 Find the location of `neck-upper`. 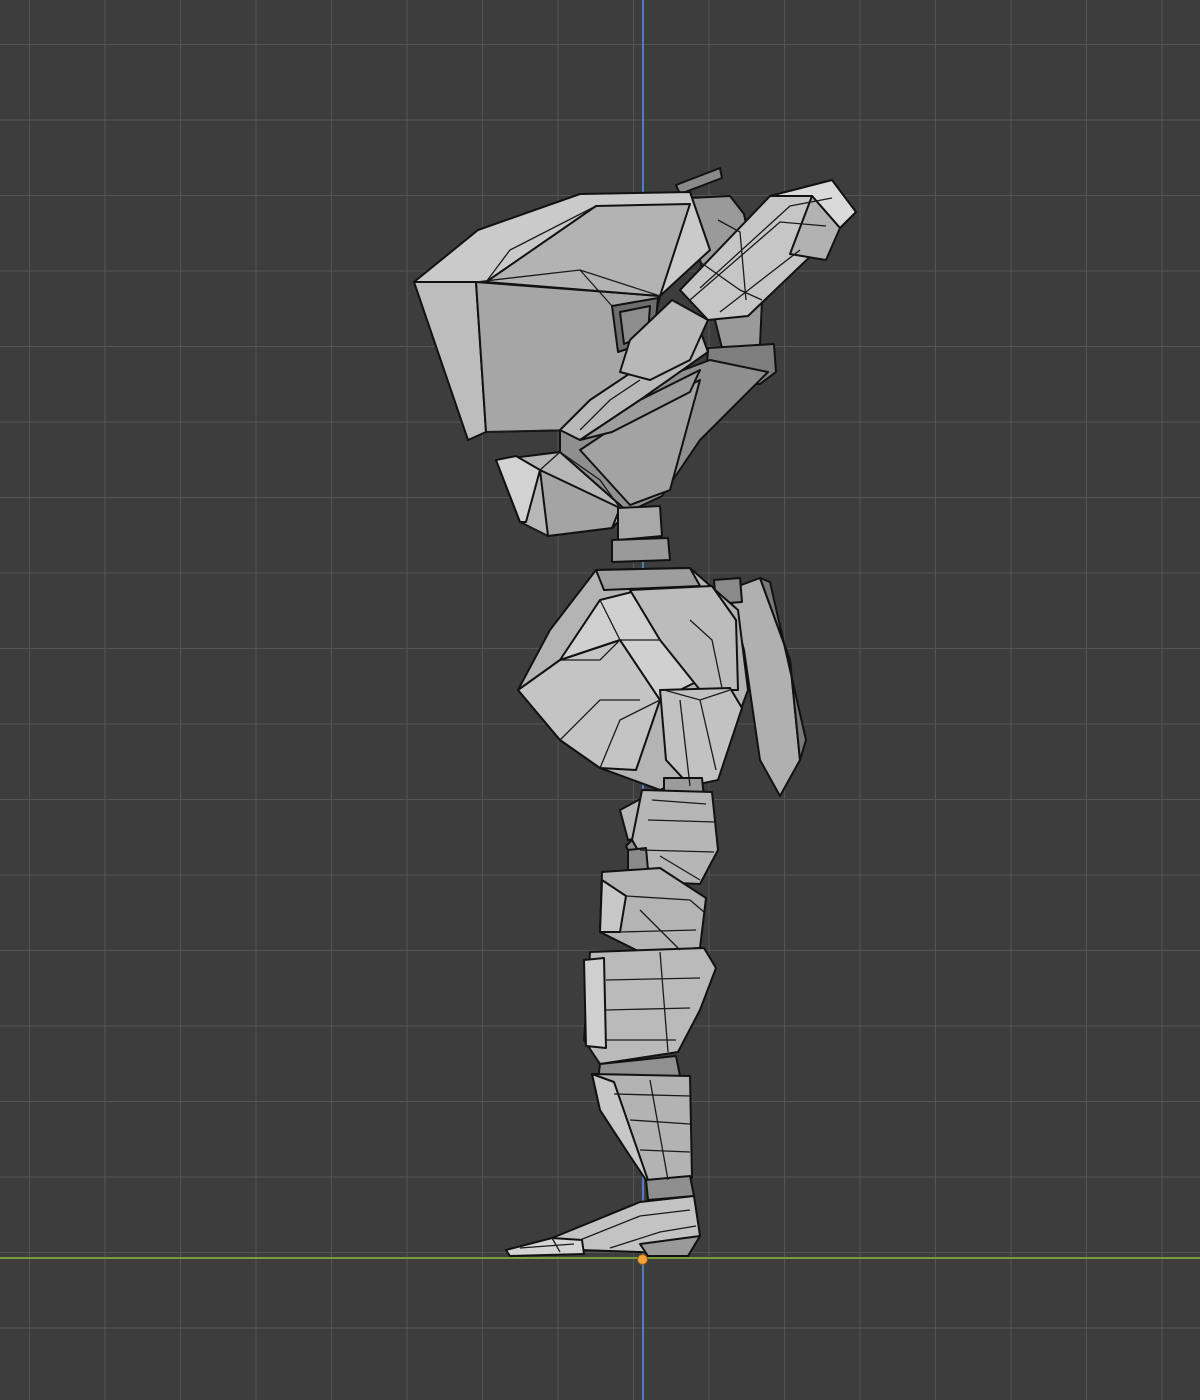

neck-upper is located at coordinates (640, 523).